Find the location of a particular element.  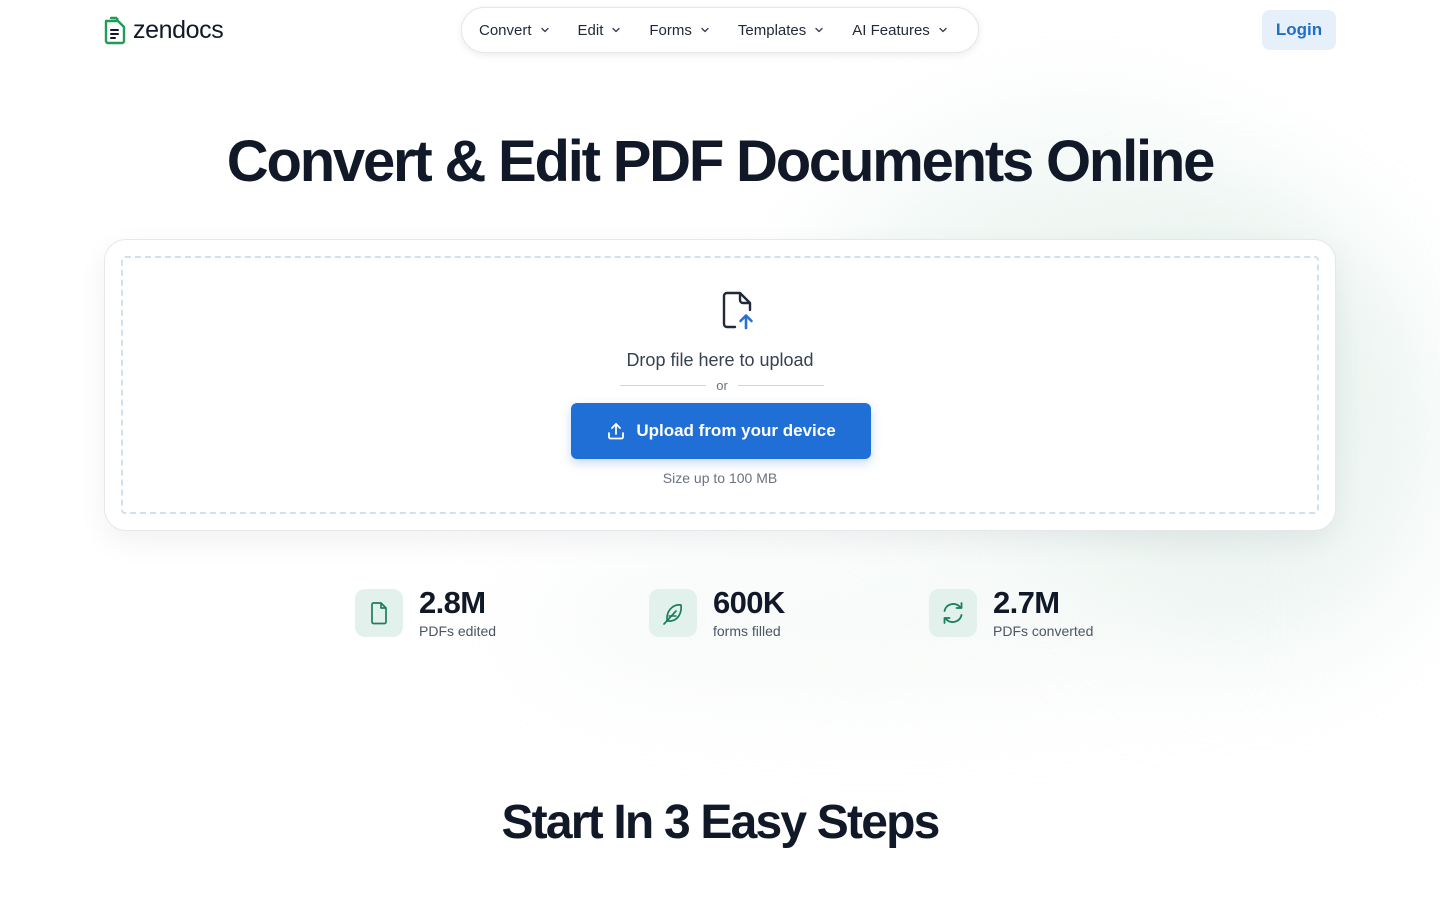

stat-text: 2.8M PDFs edited is located at coordinates (458, 612).